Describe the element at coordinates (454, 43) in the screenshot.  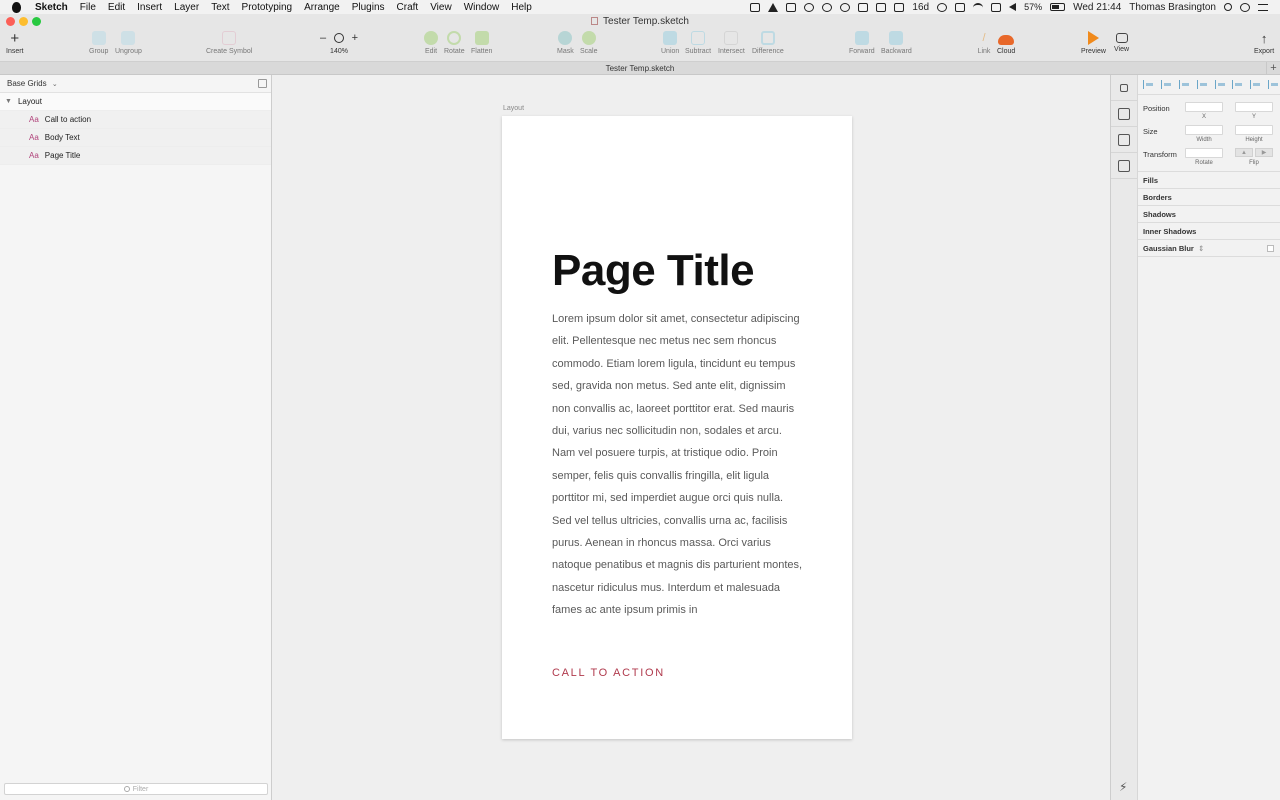
I see `rotate-button: Rotate` at that location.